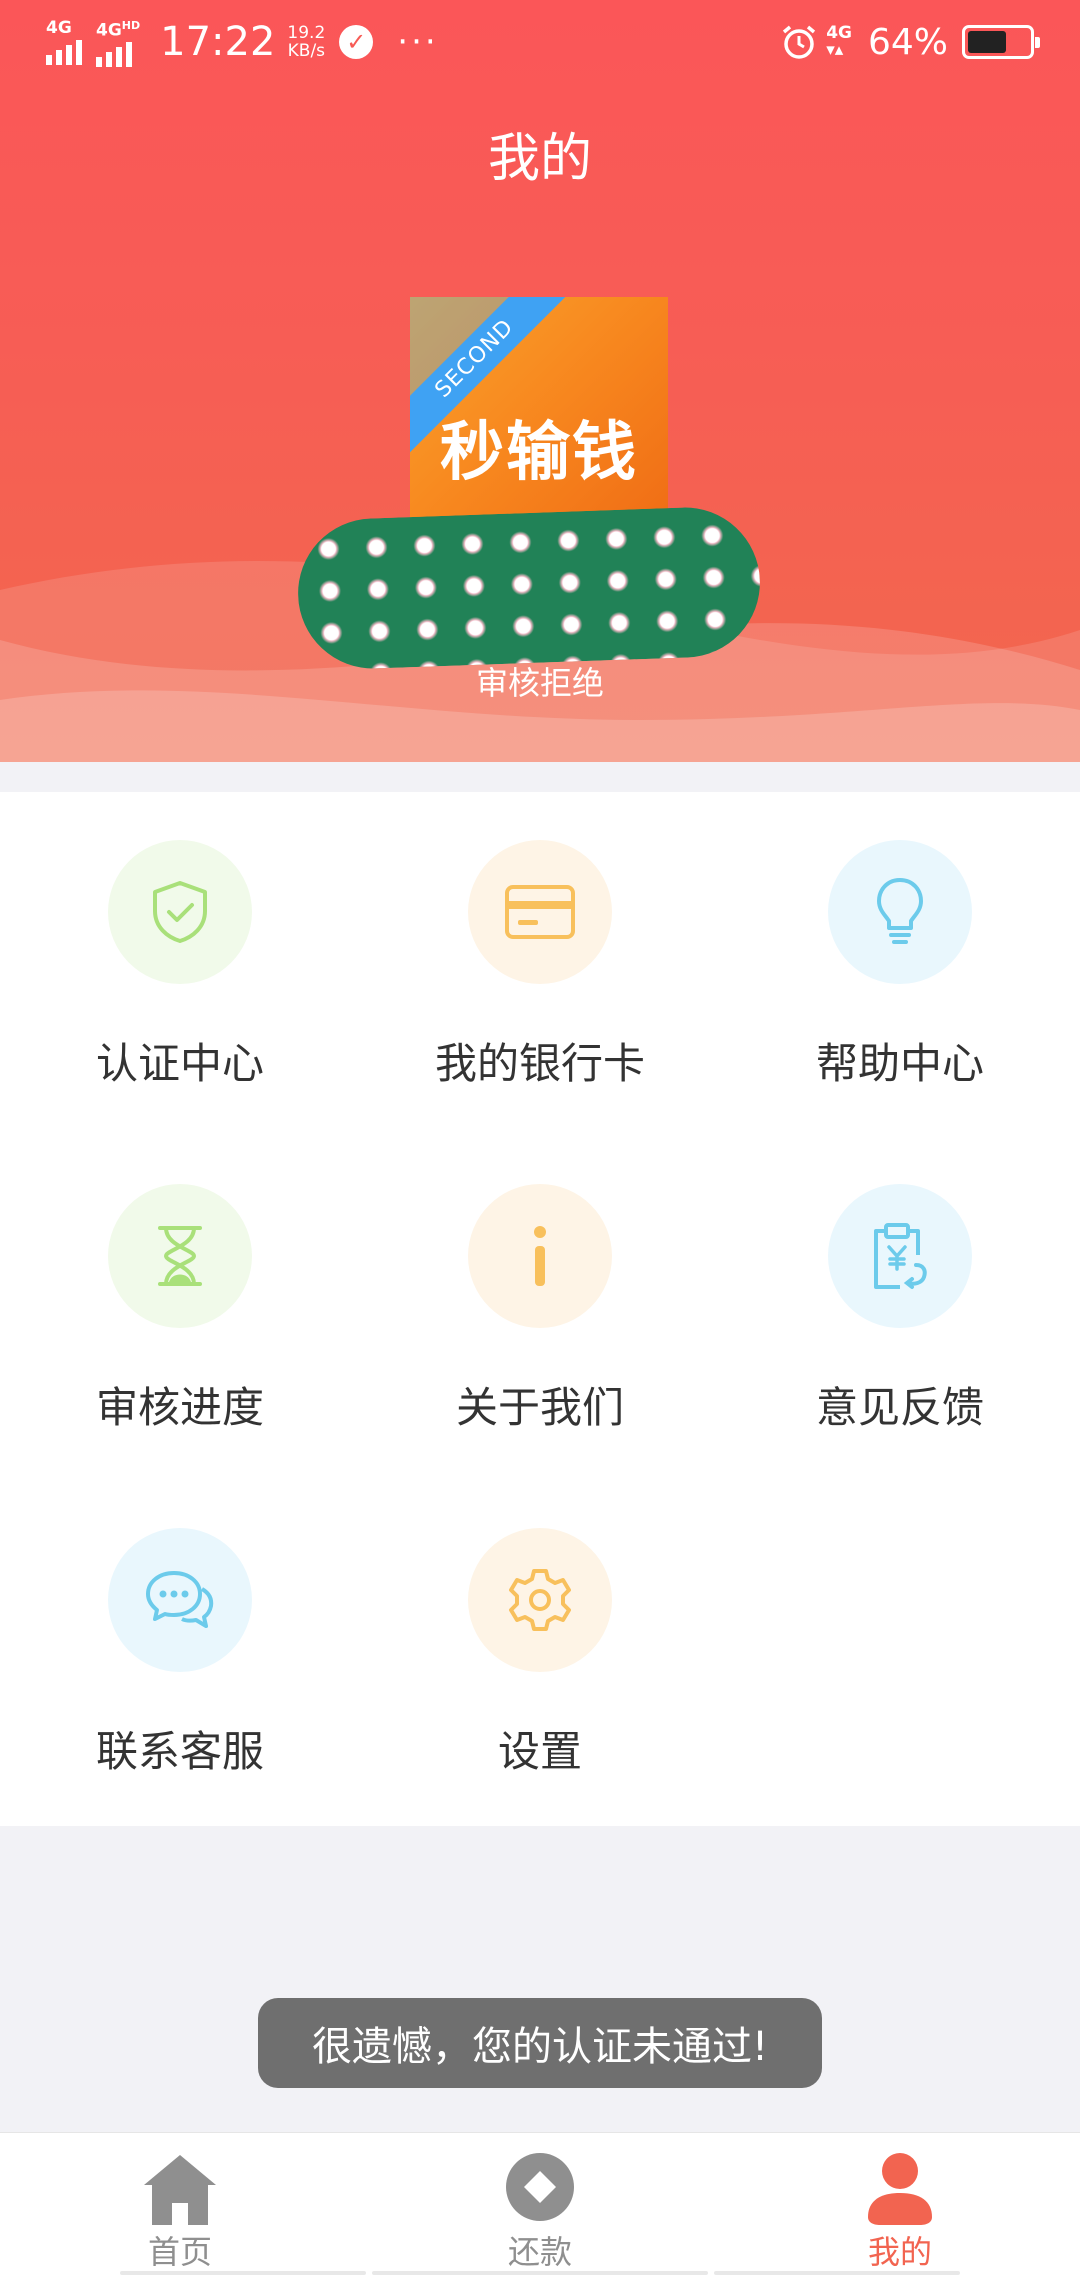  What do you see at coordinates (64, 42) in the screenshot?
I see `signal-1-icon: 4G` at bounding box center [64, 42].